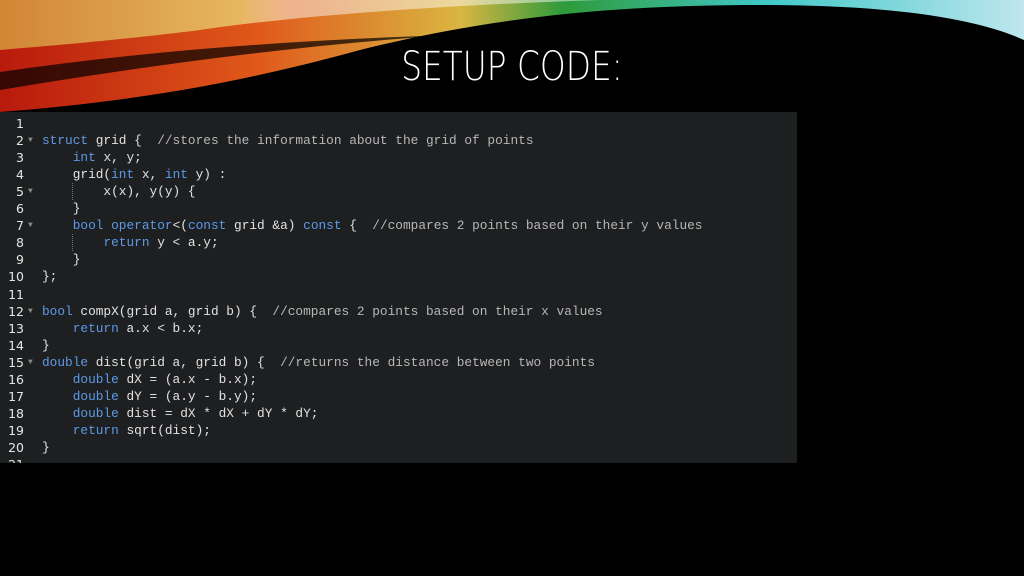  I want to click on code-token: y < a.y;, so click(184, 243).